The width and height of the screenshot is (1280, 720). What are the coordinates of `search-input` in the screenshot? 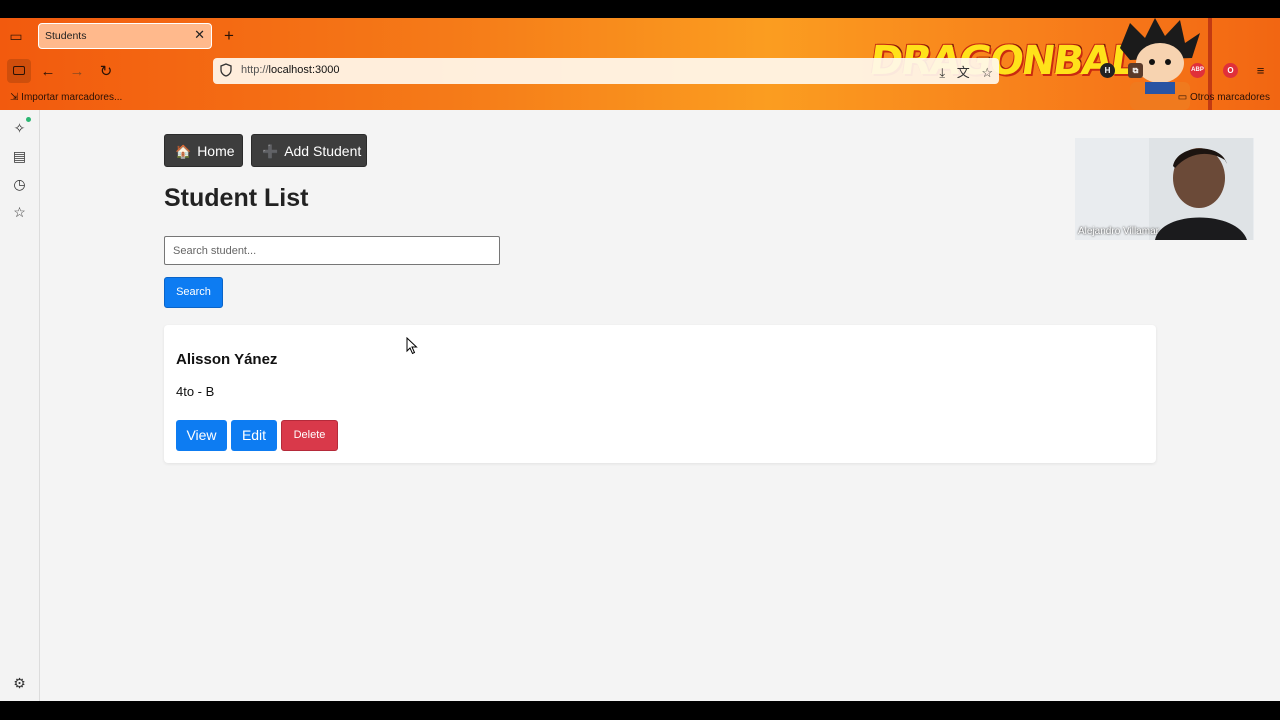 It's located at (332, 250).